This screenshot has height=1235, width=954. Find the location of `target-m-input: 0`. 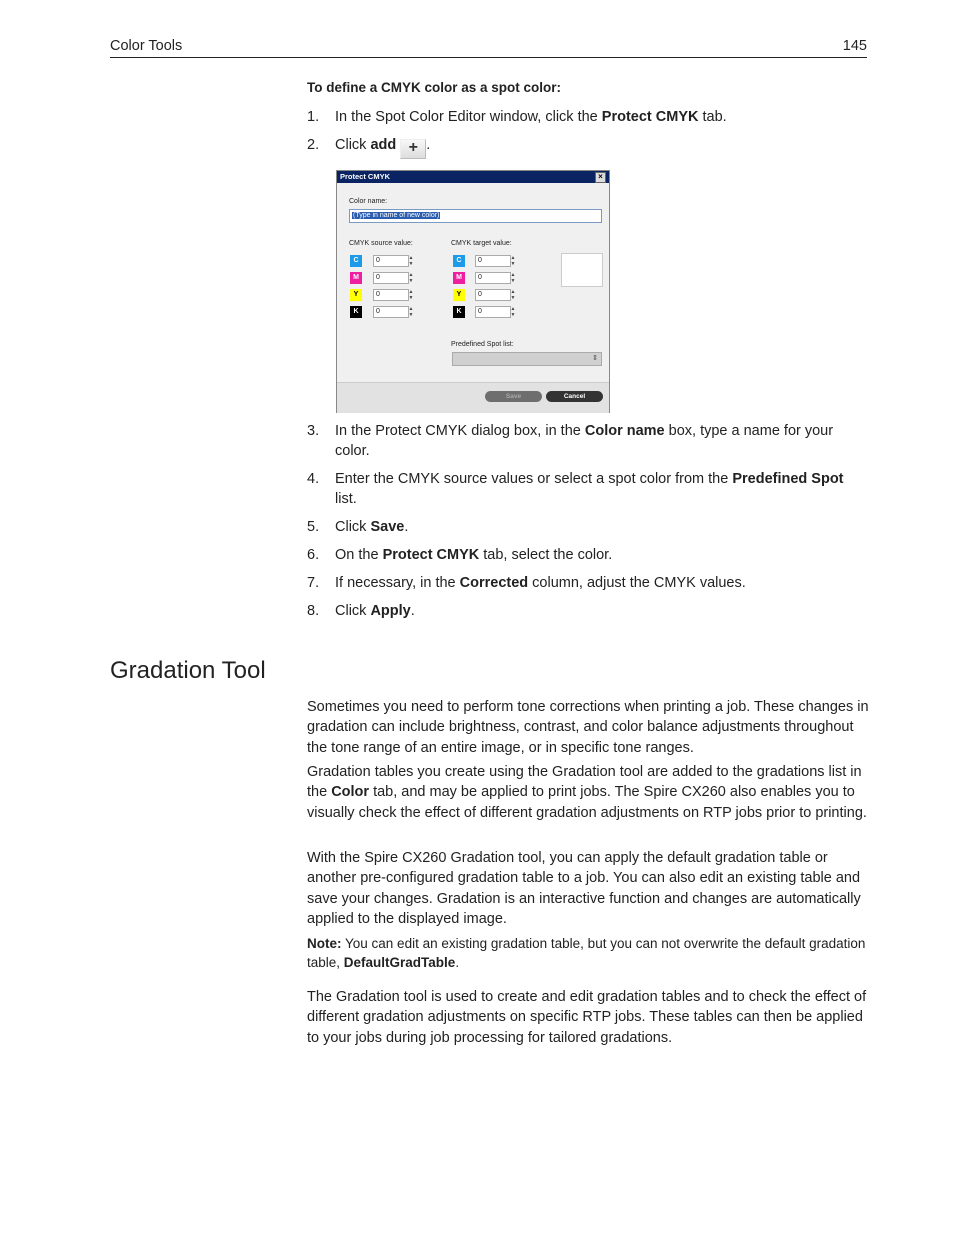

target-m-input: 0 is located at coordinates (493, 278).